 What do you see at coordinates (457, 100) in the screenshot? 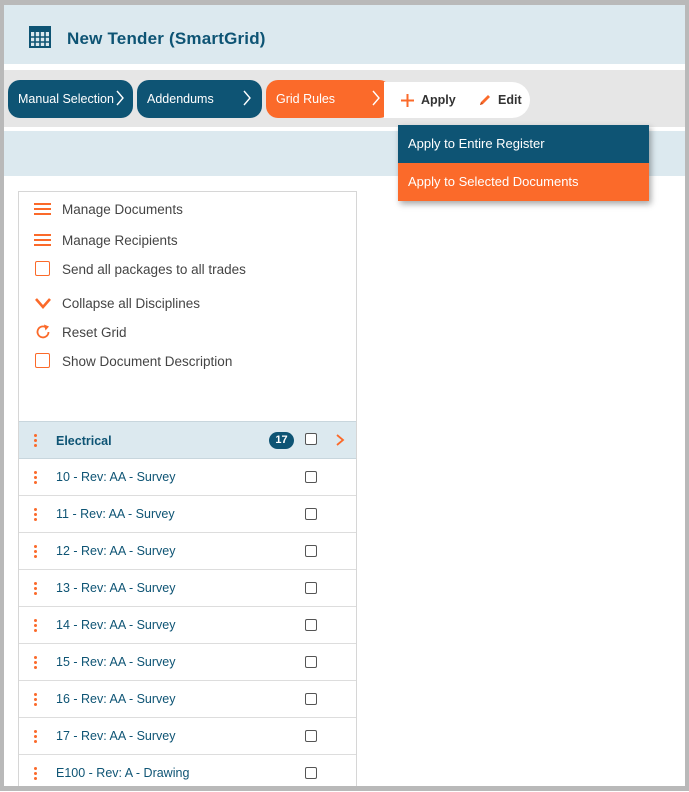
I see `action-group: Apply Edit` at bounding box center [457, 100].